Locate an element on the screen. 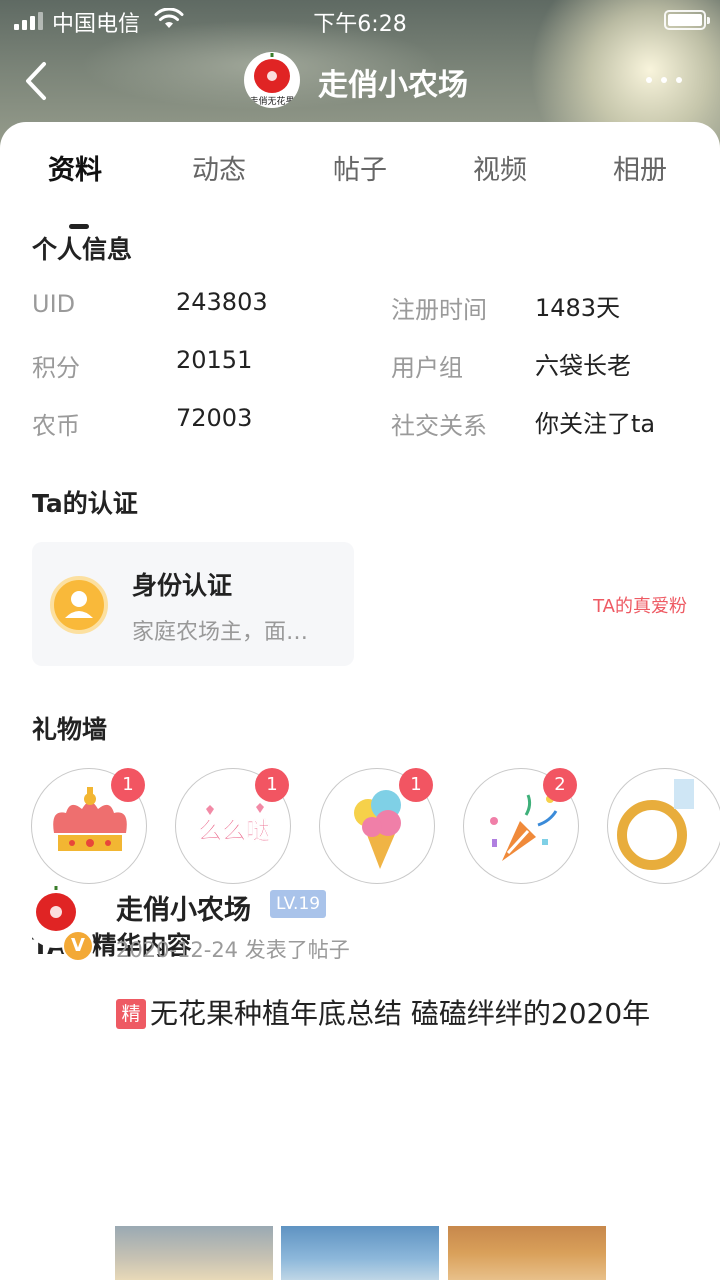 The height and width of the screenshot is (1280, 720). info-value: 1483天 is located at coordinates (578, 308).